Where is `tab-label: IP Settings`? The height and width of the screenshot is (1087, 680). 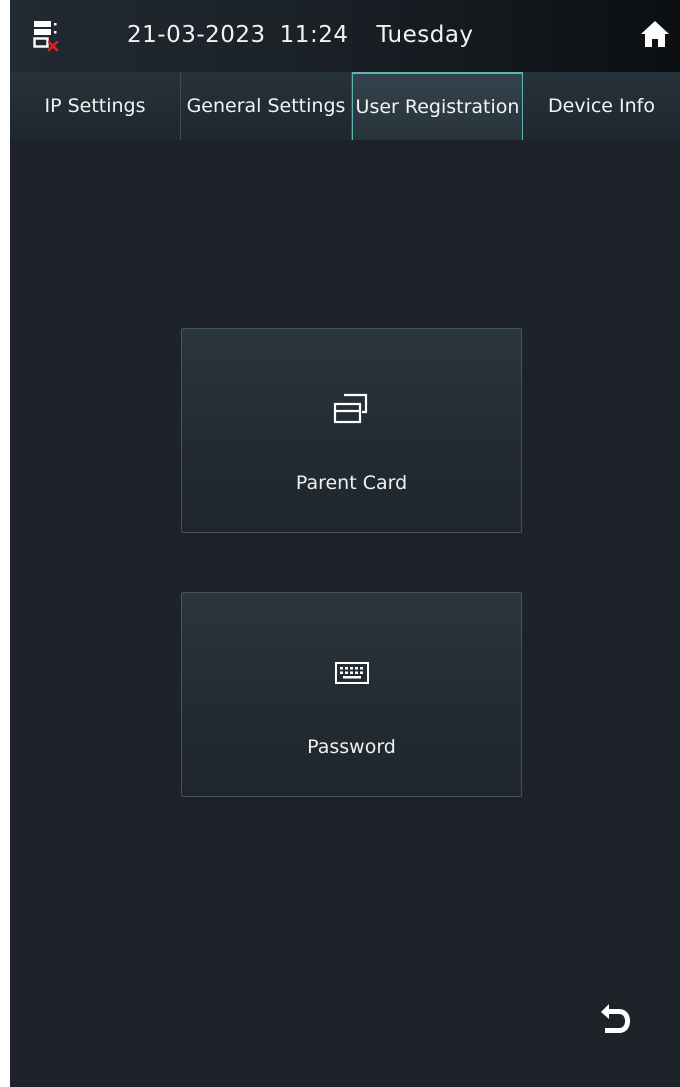 tab-label: IP Settings is located at coordinates (95, 106).